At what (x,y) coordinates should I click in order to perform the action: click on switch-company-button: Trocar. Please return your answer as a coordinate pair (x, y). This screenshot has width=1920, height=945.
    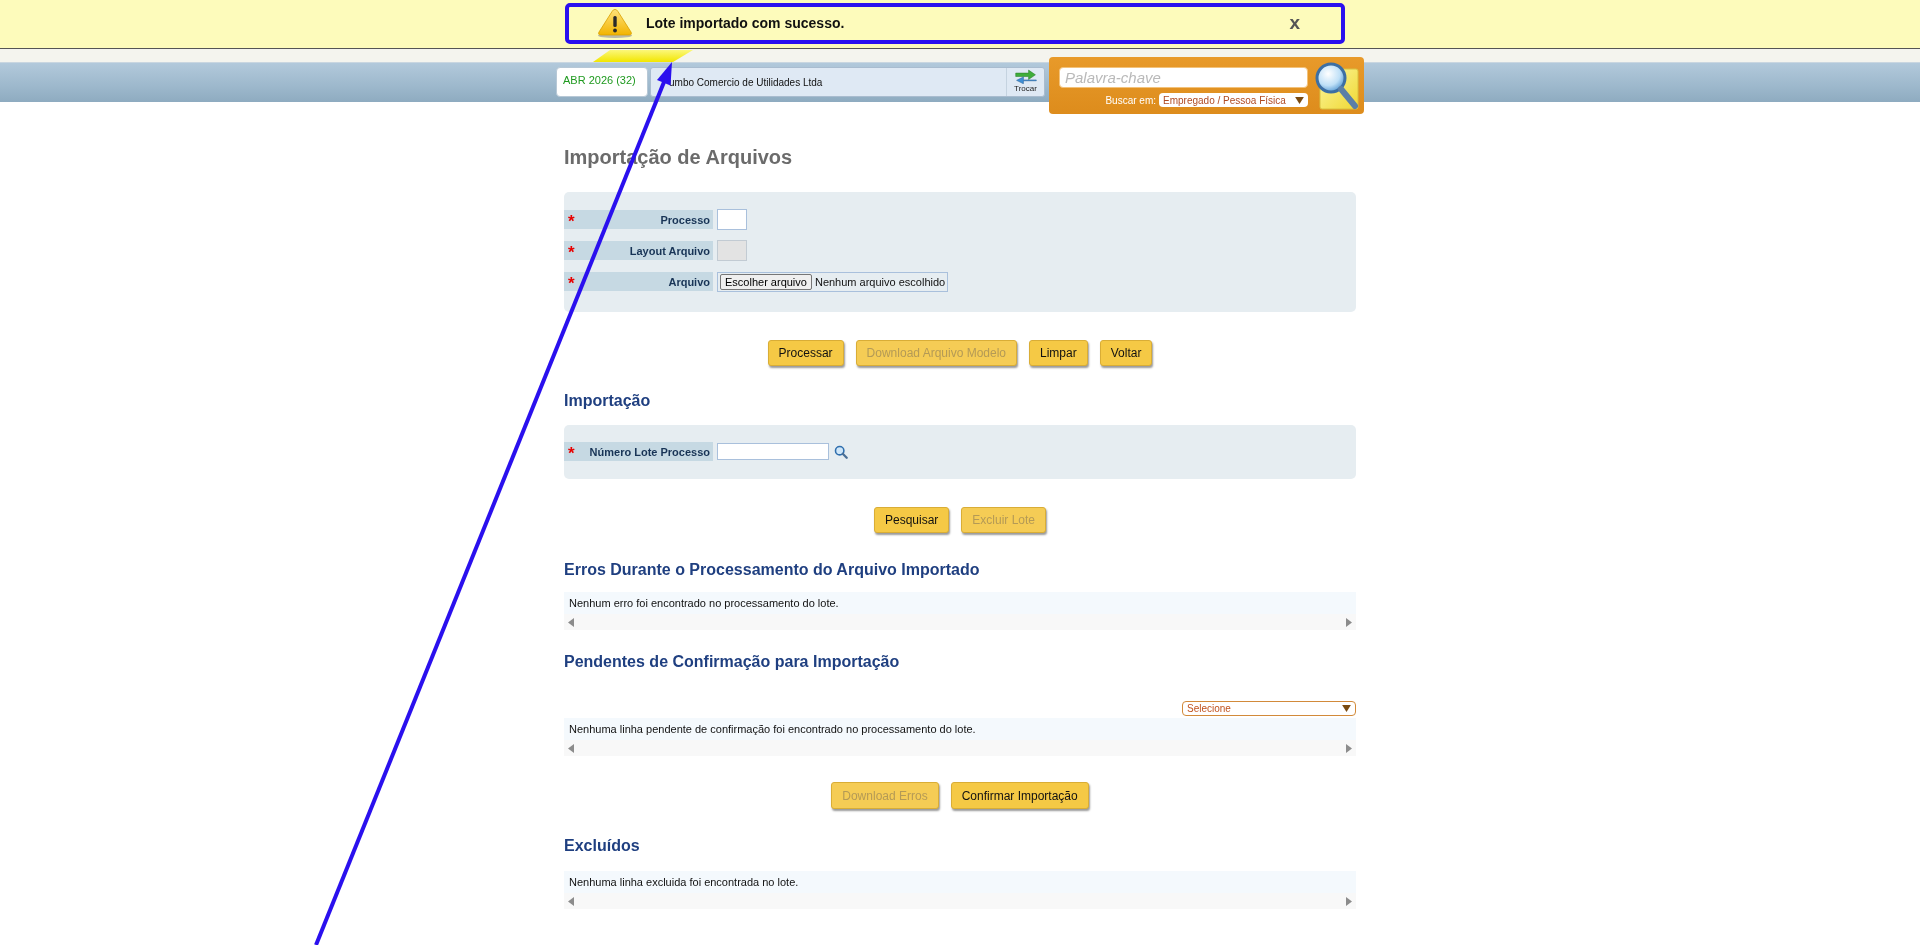
    Looking at the image, I should click on (1025, 82).